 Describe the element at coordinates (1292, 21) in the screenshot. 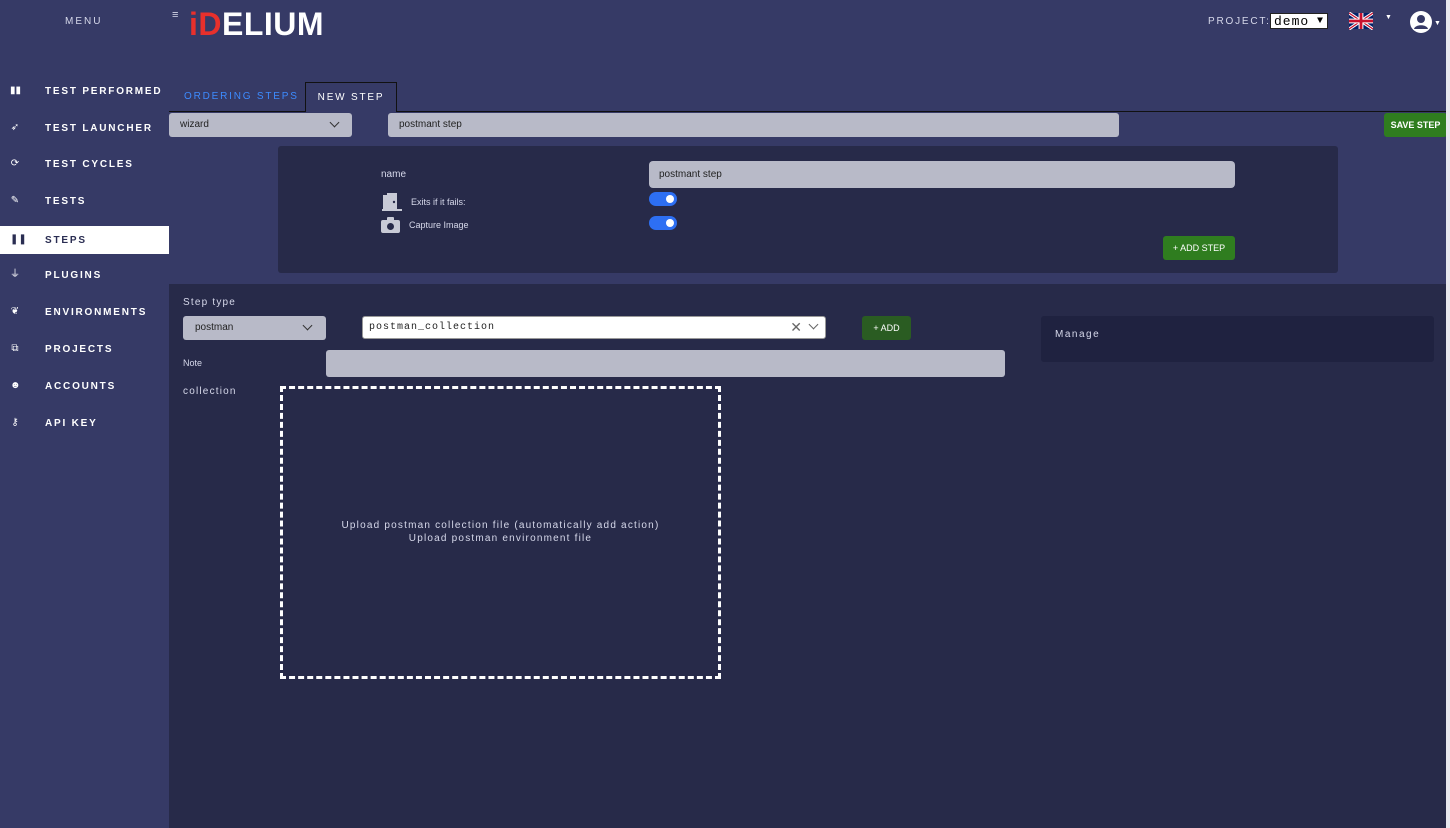

I see `project-select-value: demo` at that location.